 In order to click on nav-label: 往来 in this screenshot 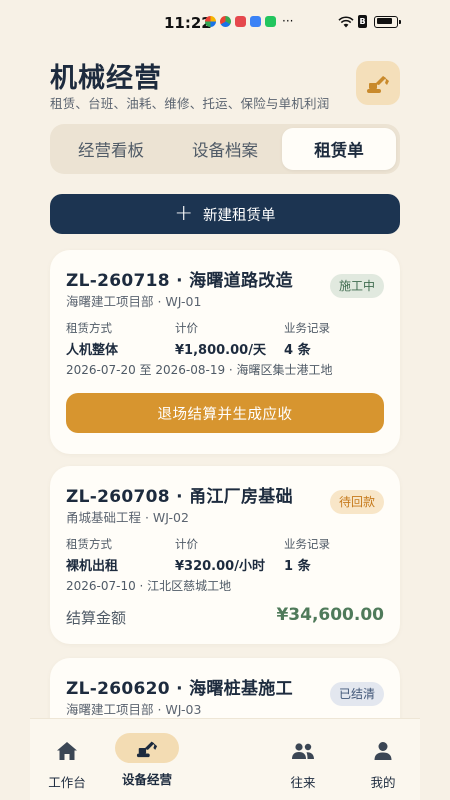, I will do `click(303, 782)`.